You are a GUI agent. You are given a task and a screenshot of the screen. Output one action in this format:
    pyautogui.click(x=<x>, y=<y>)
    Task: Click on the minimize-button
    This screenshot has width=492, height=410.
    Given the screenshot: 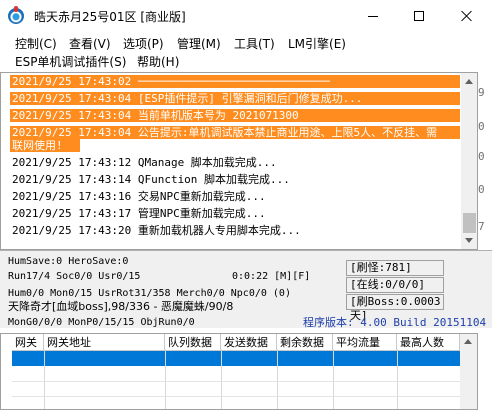 What is the action you would take?
    pyautogui.click(x=373, y=16)
    